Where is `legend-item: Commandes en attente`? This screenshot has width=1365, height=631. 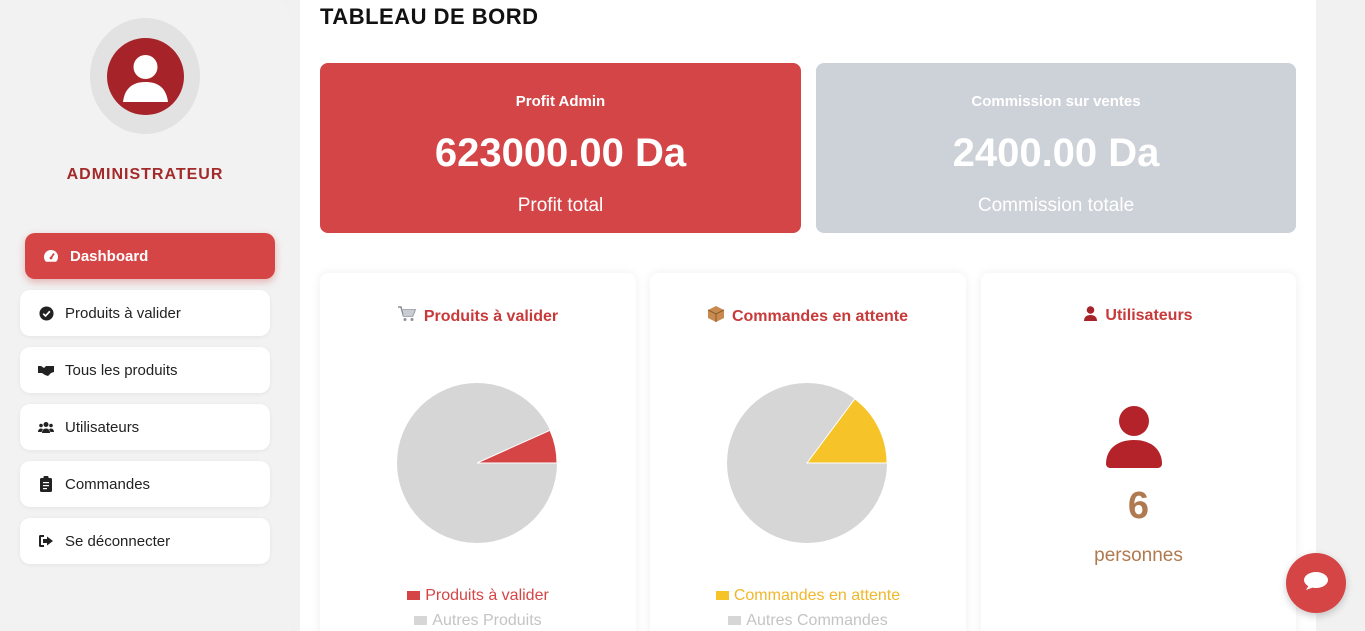 legend-item: Commandes en attente is located at coordinates (808, 596).